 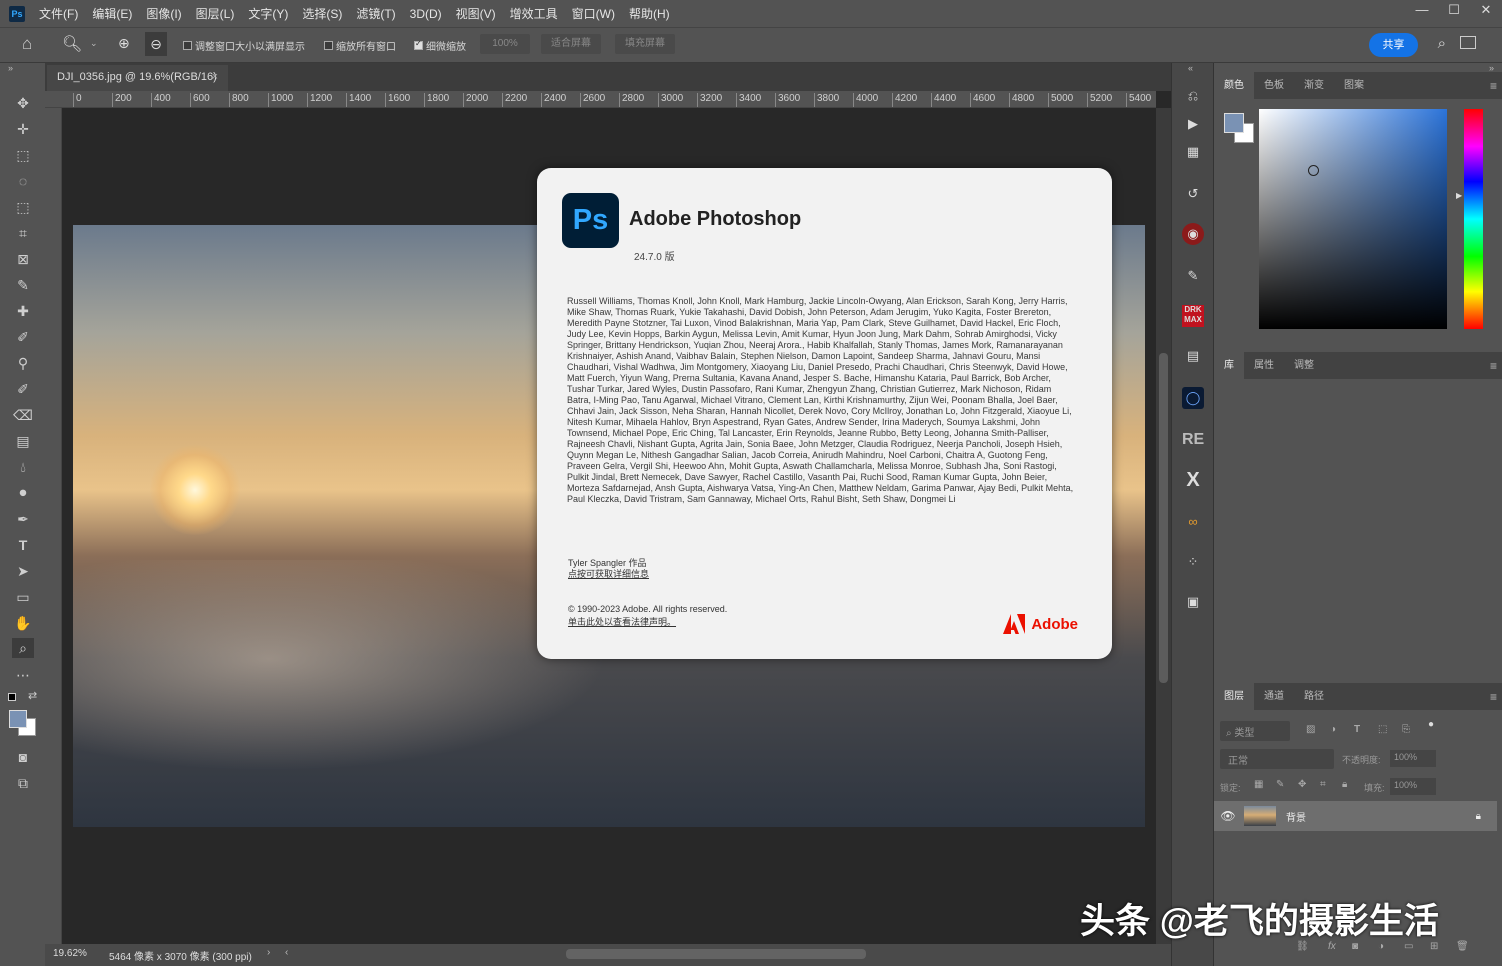 What do you see at coordinates (32, 695) in the screenshot?
I see `swap-colors-icon: ⇄` at bounding box center [32, 695].